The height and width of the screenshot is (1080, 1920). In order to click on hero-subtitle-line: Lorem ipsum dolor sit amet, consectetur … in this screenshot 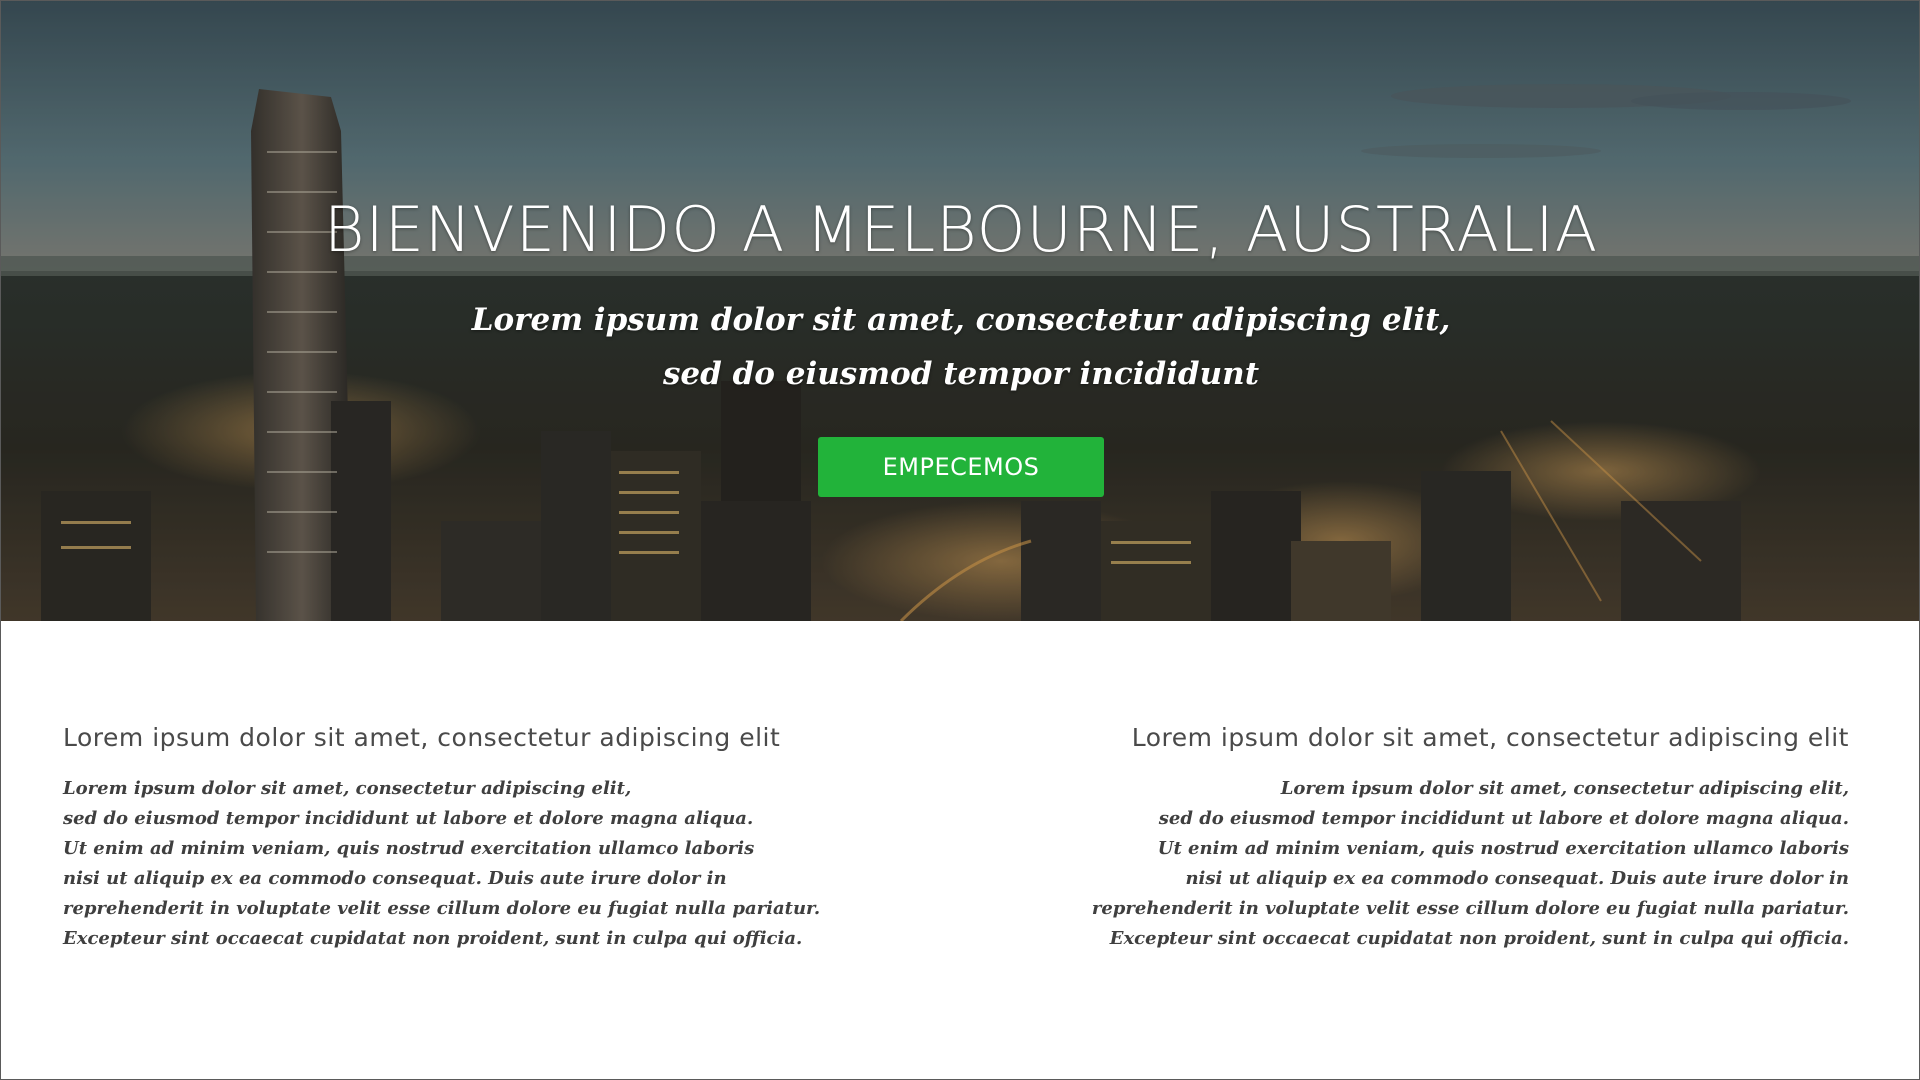, I will do `click(961, 320)`.